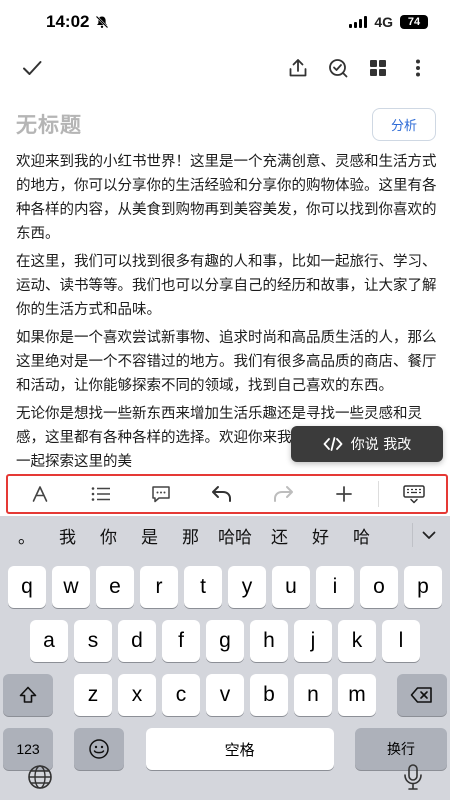 This screenshot has height=800, width=450. Describe the element at coordinates (93, 695) in the screenshot. I see `key-z: z` at that location.